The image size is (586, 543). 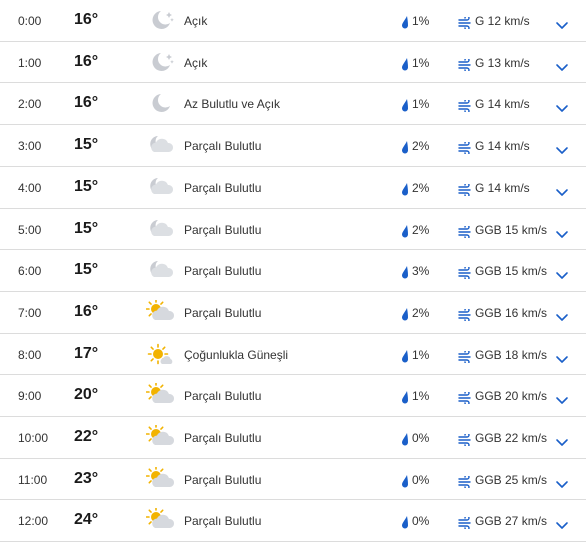 I want to click on hour-time: 11:00, so click(x=33, y=480).